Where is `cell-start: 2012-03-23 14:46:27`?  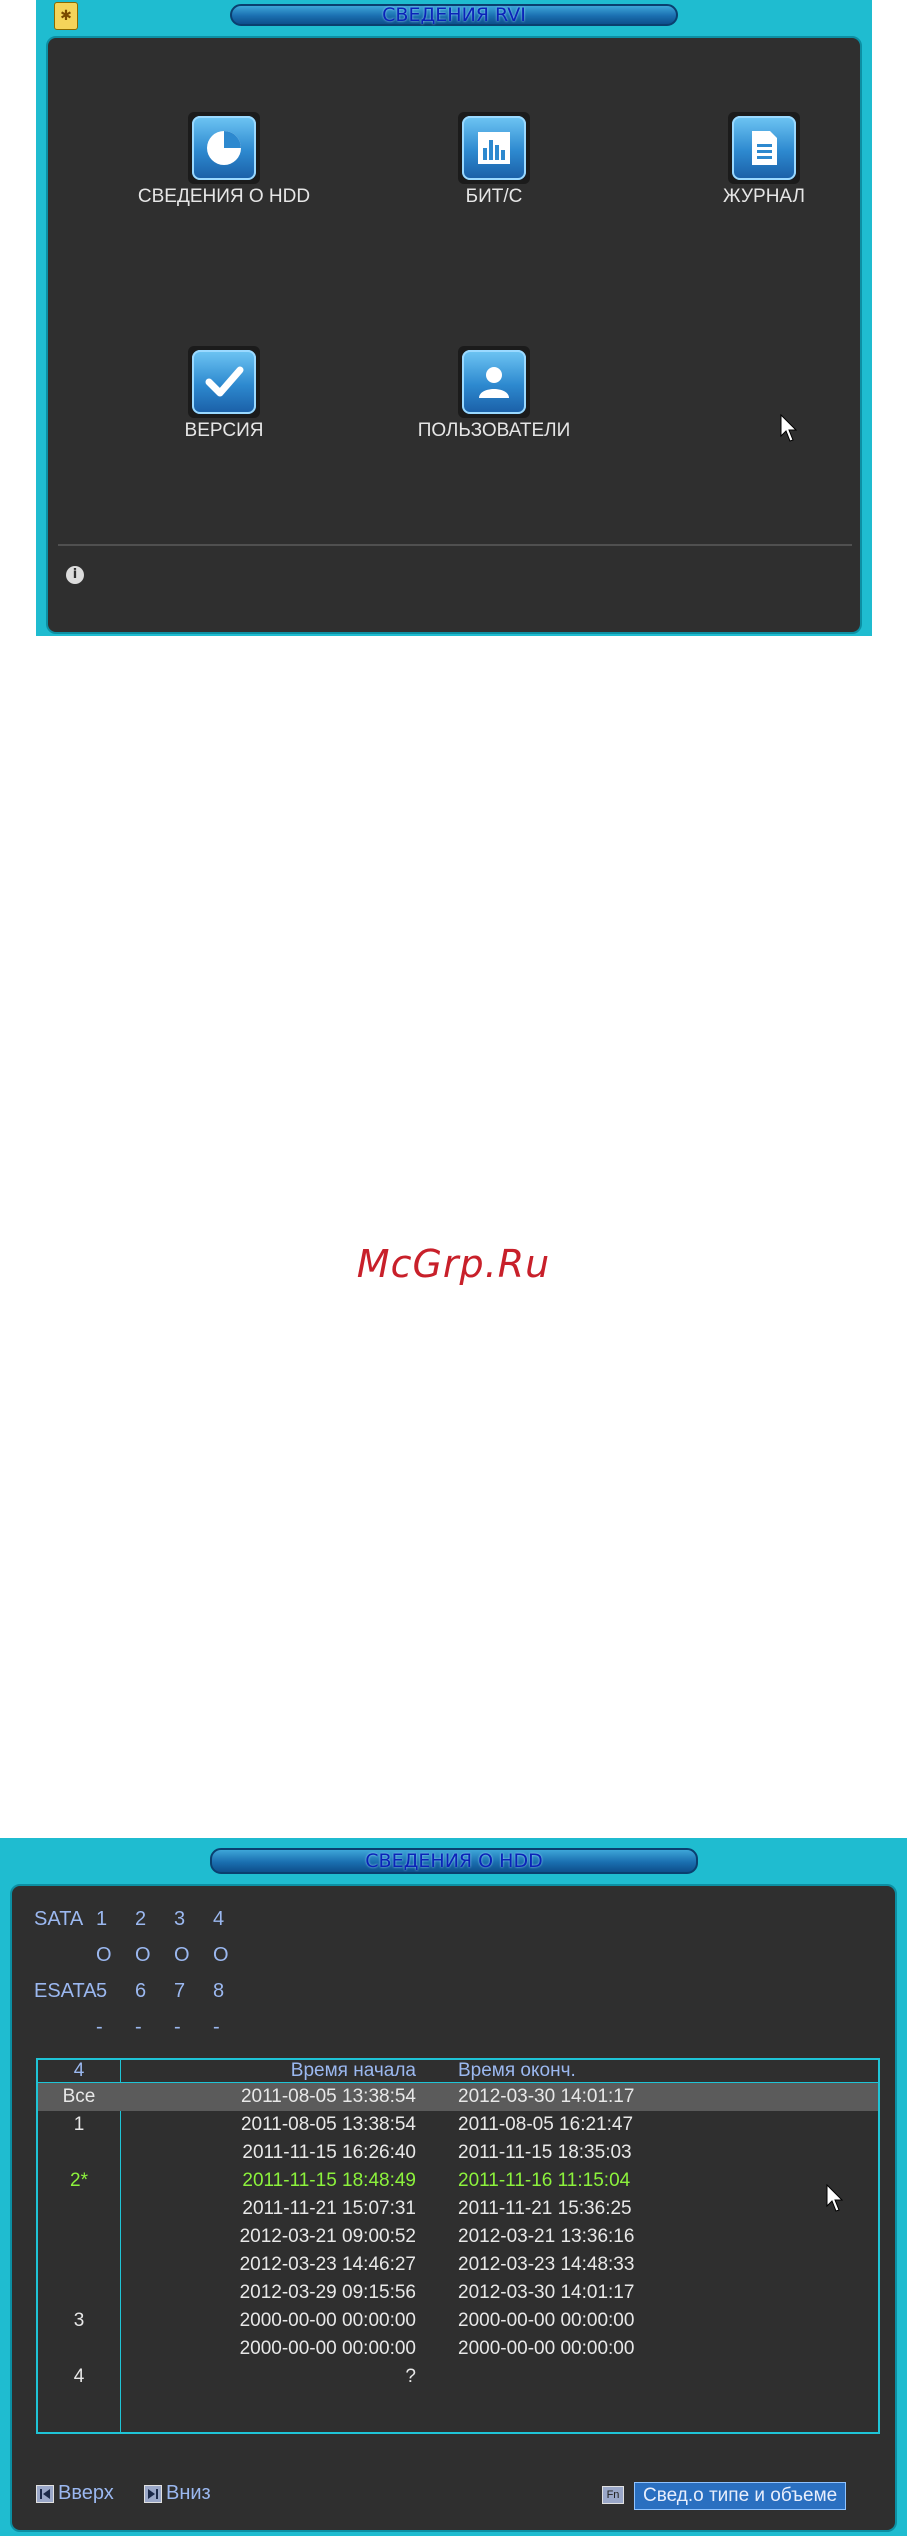 cell-start: 2012-03-23 14:46:27 is located at coordinates (327, 2264).